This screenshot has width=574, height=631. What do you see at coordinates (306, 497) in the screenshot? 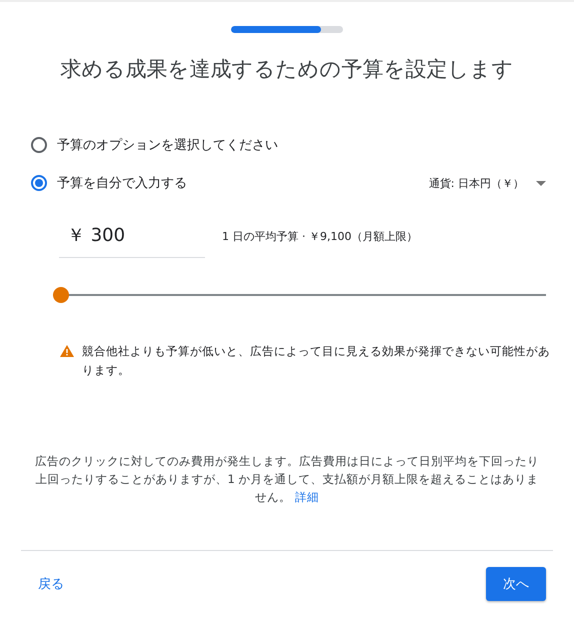
I see `details-link: 詳細` at bounding box center [306, 497].